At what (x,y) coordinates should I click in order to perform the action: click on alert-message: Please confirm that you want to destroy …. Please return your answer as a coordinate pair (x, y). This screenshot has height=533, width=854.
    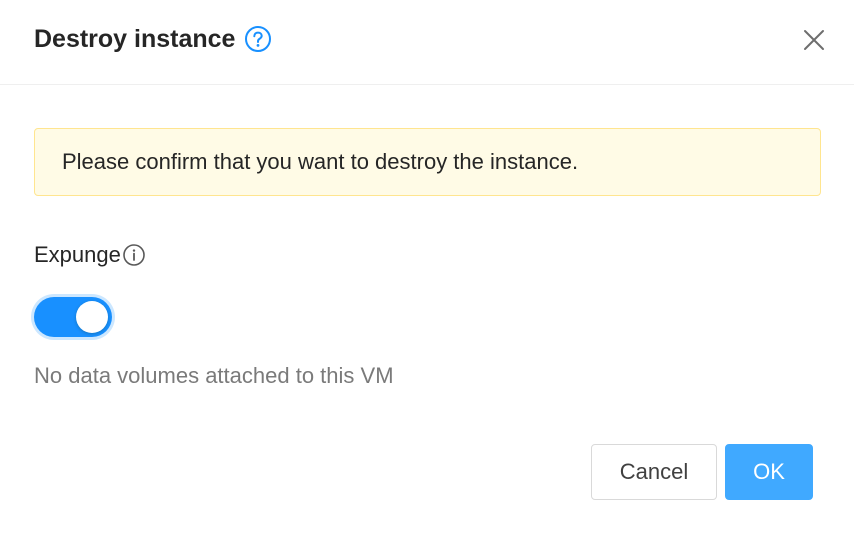
    Looking at the image, I should click on (320, 161).